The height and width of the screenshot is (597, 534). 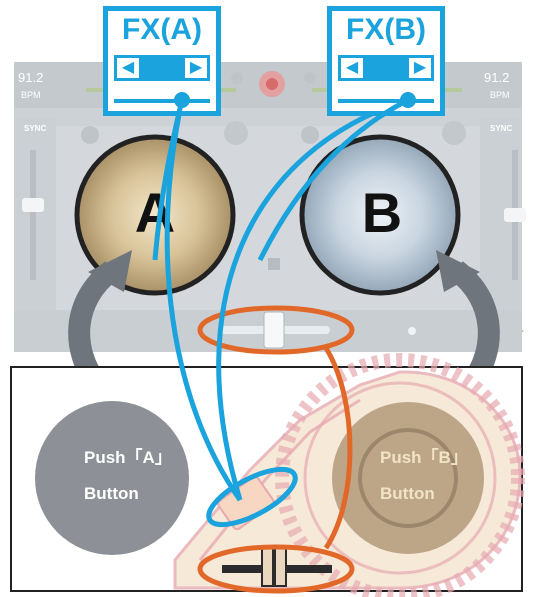 I want to click on fx-a-title: FX(A), so click(x=162, y=29).